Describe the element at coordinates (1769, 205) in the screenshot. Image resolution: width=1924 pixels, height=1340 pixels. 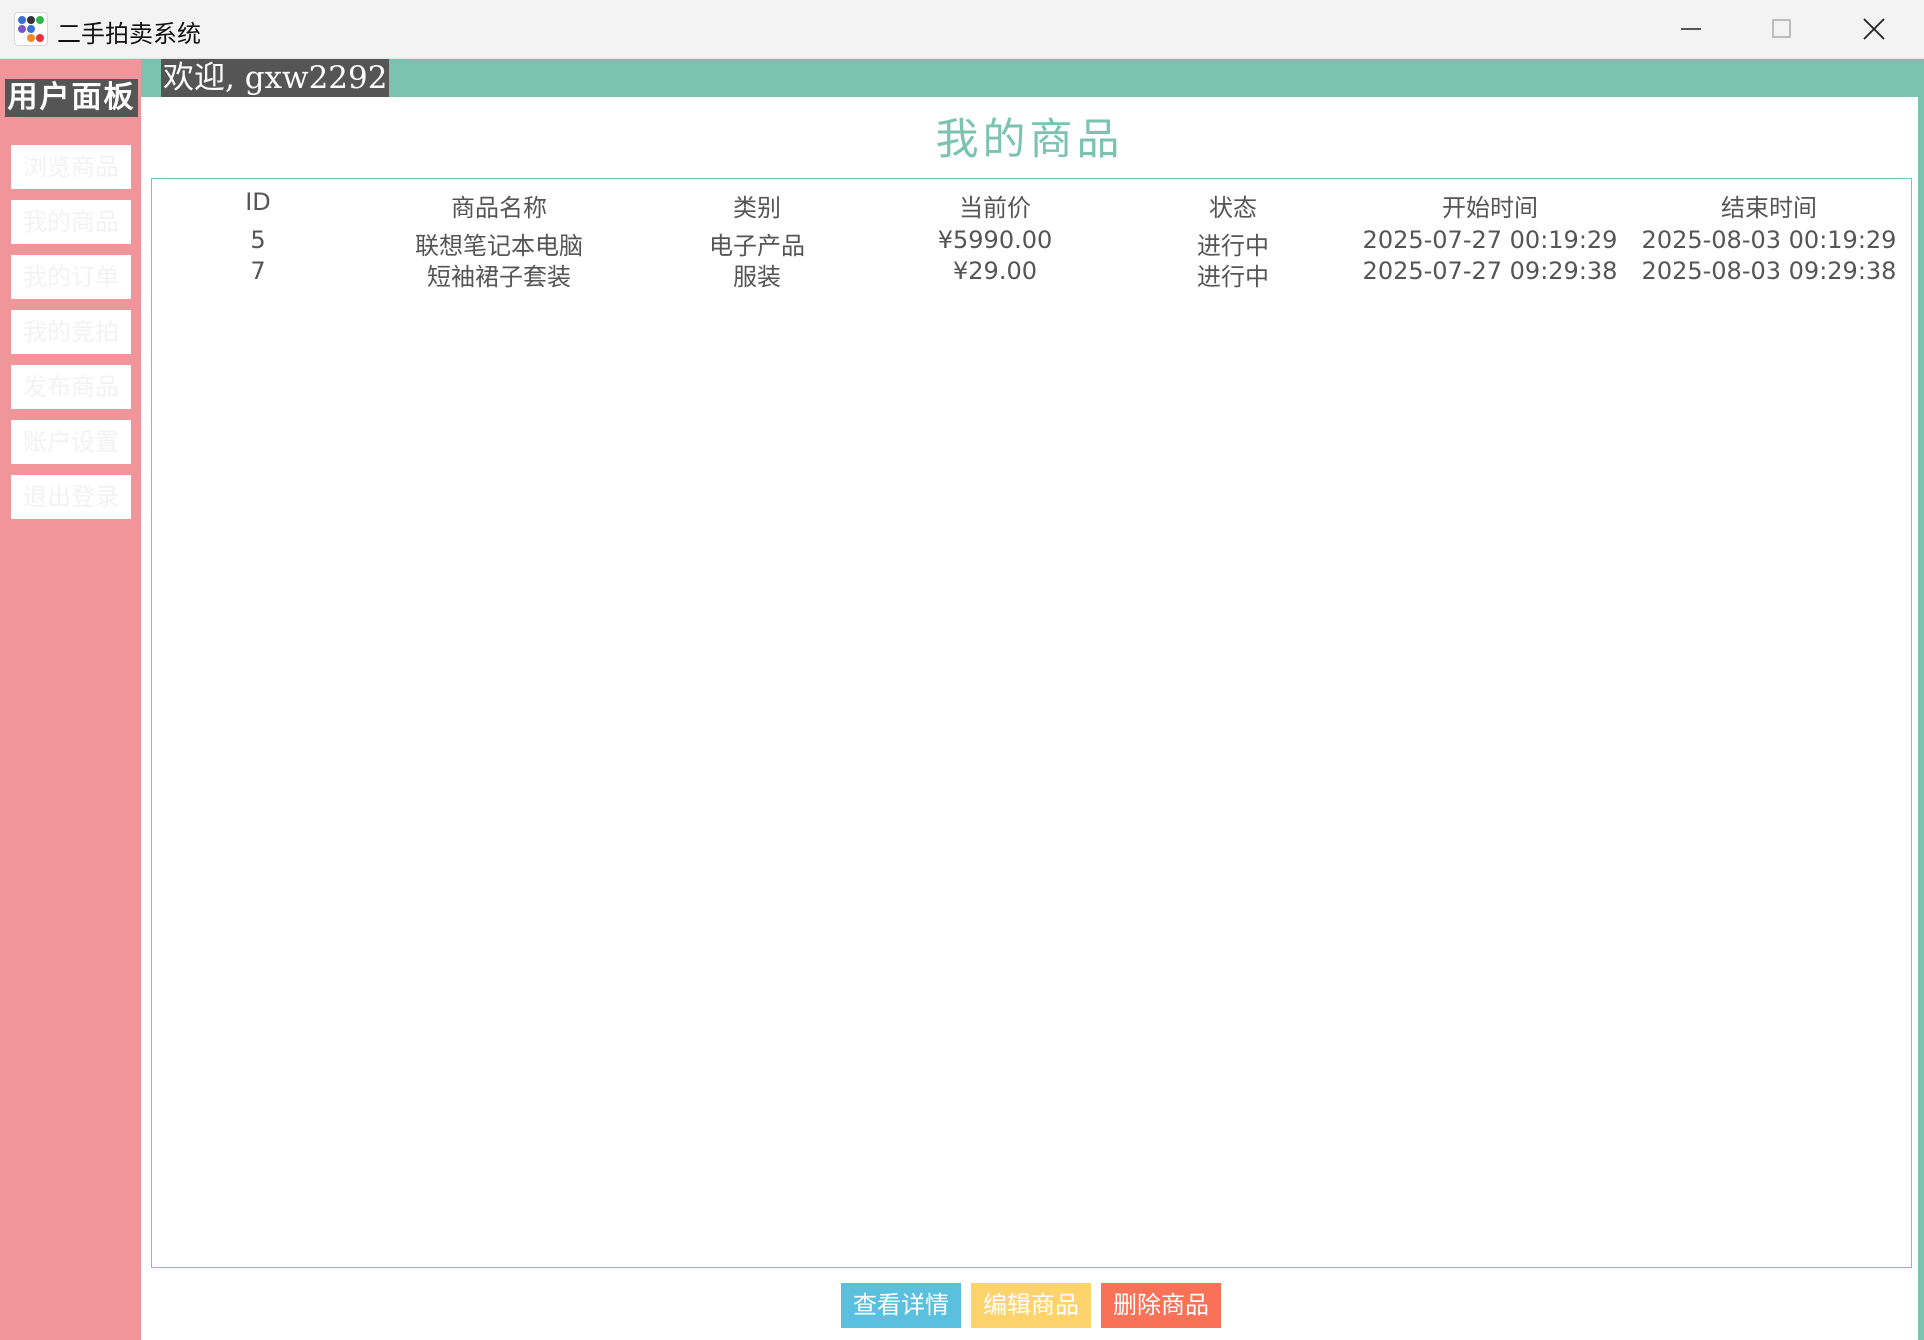
I see `column-header-end-time: 结束时间` at that location.